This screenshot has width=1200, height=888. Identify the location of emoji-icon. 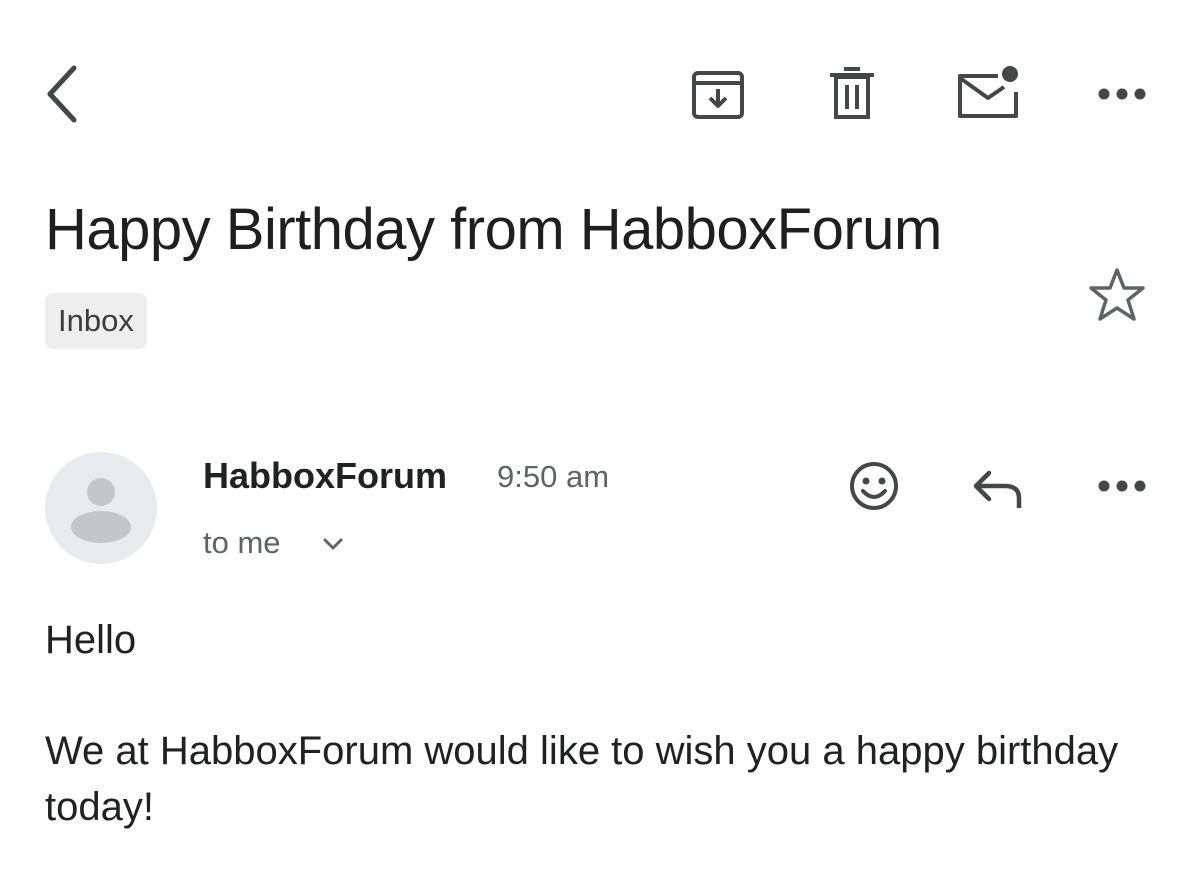
(874, 486).